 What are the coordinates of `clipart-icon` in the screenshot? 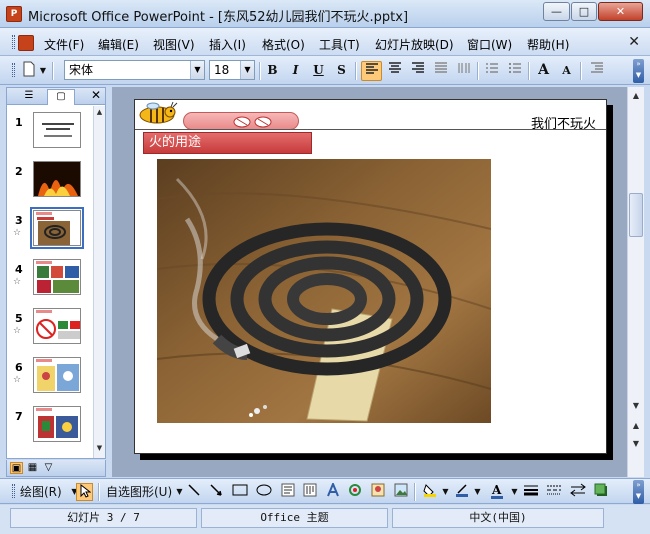 It's located at (377, 492).